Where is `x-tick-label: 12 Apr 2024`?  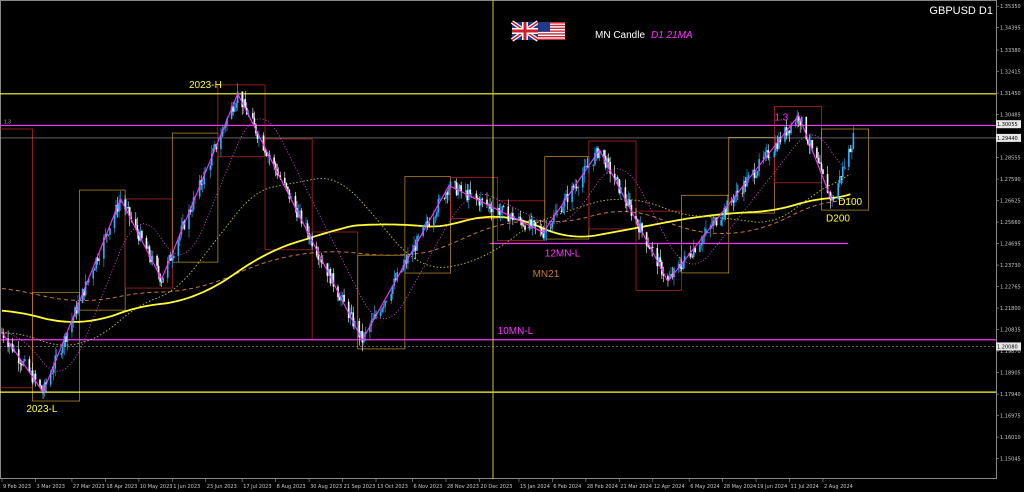
x-tick-label: 12 Apr 2024 is located at coordinates (669, 487).